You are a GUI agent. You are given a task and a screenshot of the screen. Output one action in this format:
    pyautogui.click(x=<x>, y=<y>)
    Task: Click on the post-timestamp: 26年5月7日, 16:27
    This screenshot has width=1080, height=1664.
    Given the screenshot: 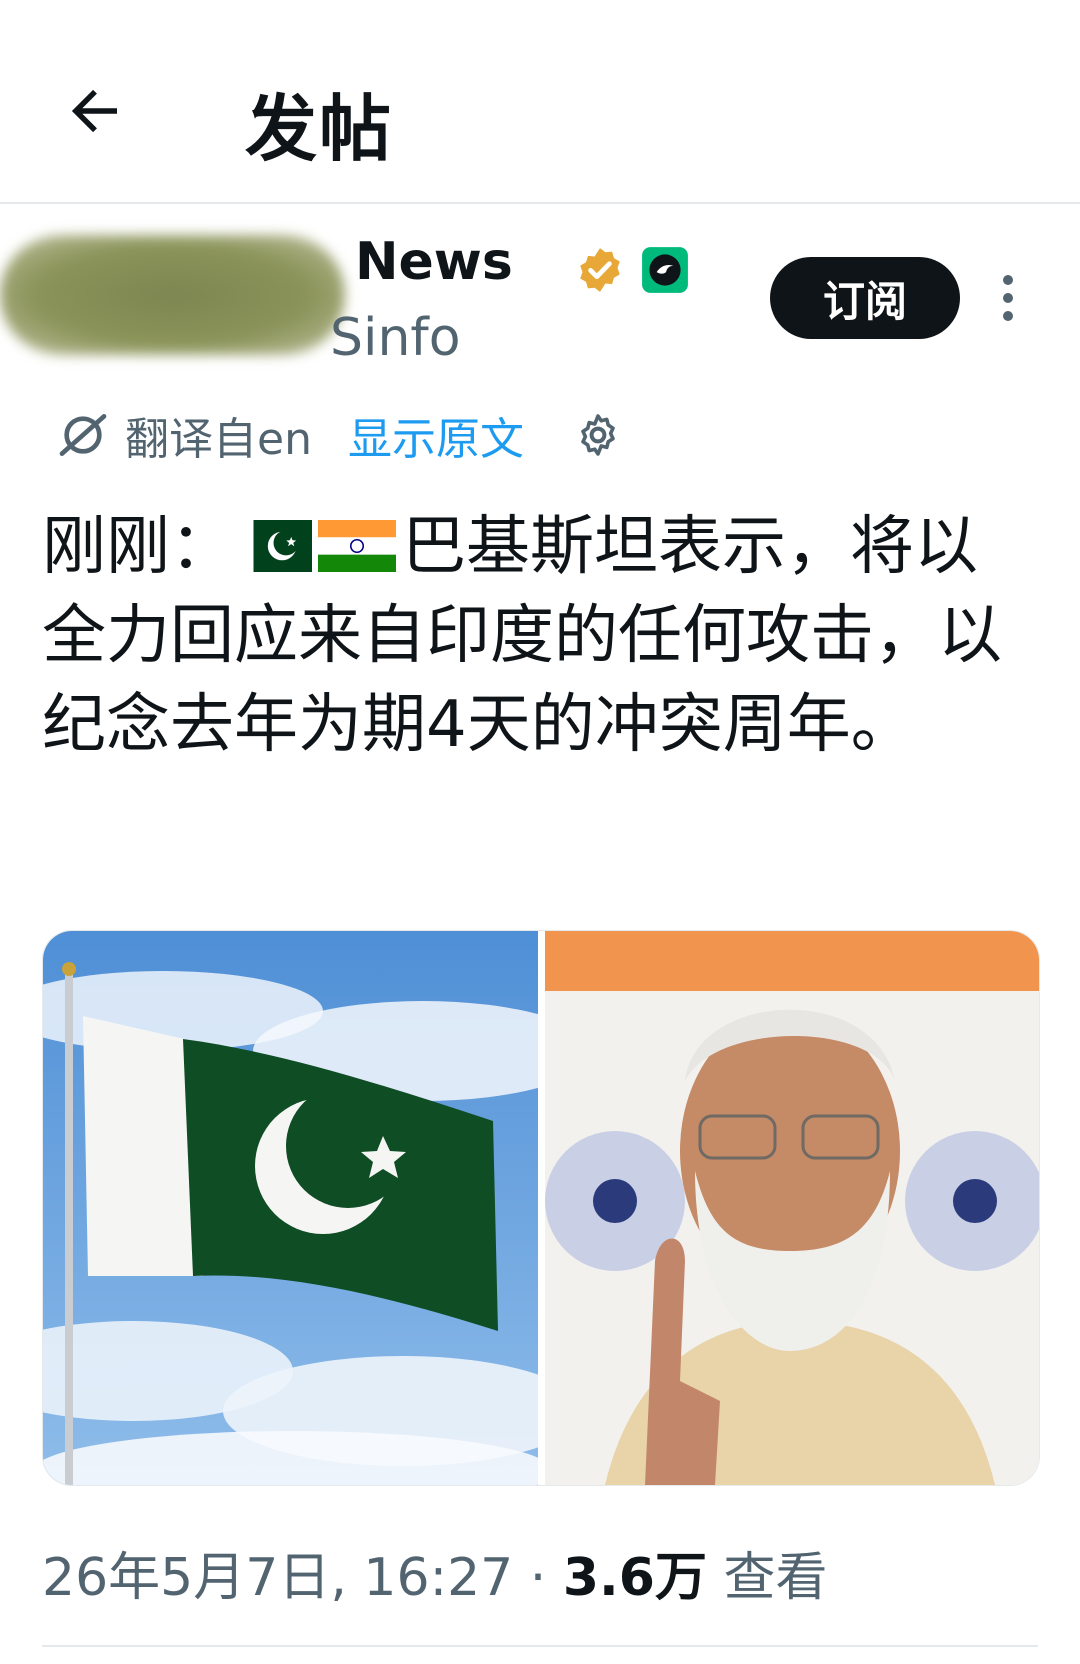 What is the action you would take?
    pyautogui.click(x=277, y=1578)
    